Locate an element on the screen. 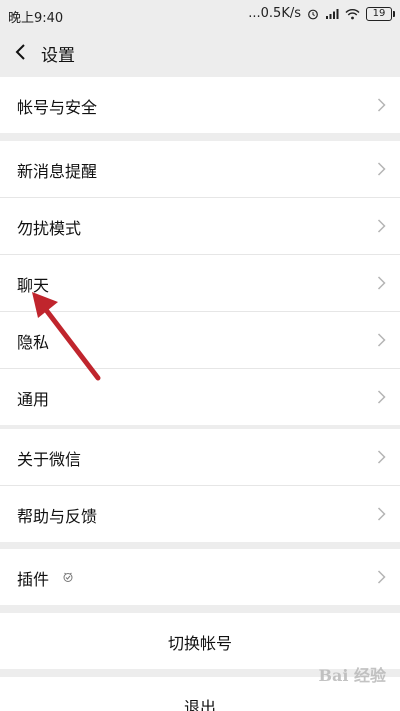 The height and width of the screenshot is (711, 400). row-new-message-alerts: 新消息提醒 is located at coordinates (200, 169).